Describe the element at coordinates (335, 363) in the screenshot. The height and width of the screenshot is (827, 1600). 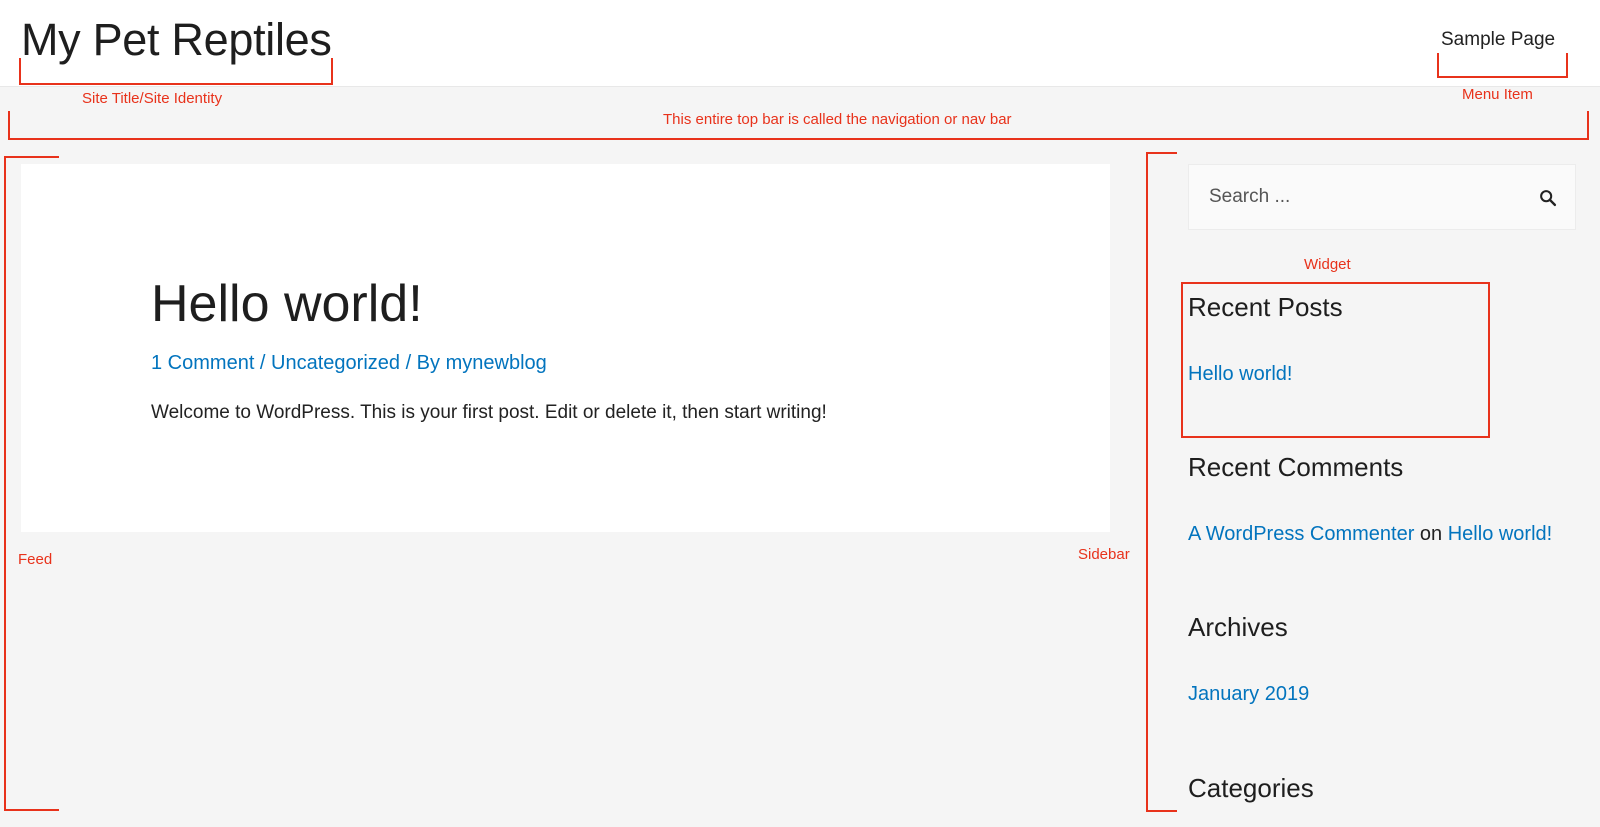
I see `post-category-link: Uncategorized` at that location.